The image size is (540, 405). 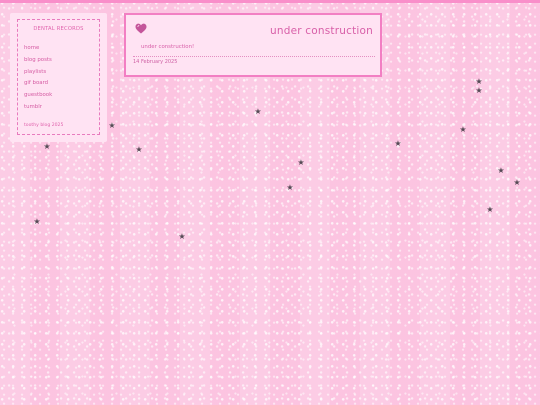 What do you see at coordinates (270, 1) in the screenshot?
I see `top-bar` at bounding box center [270, 1].